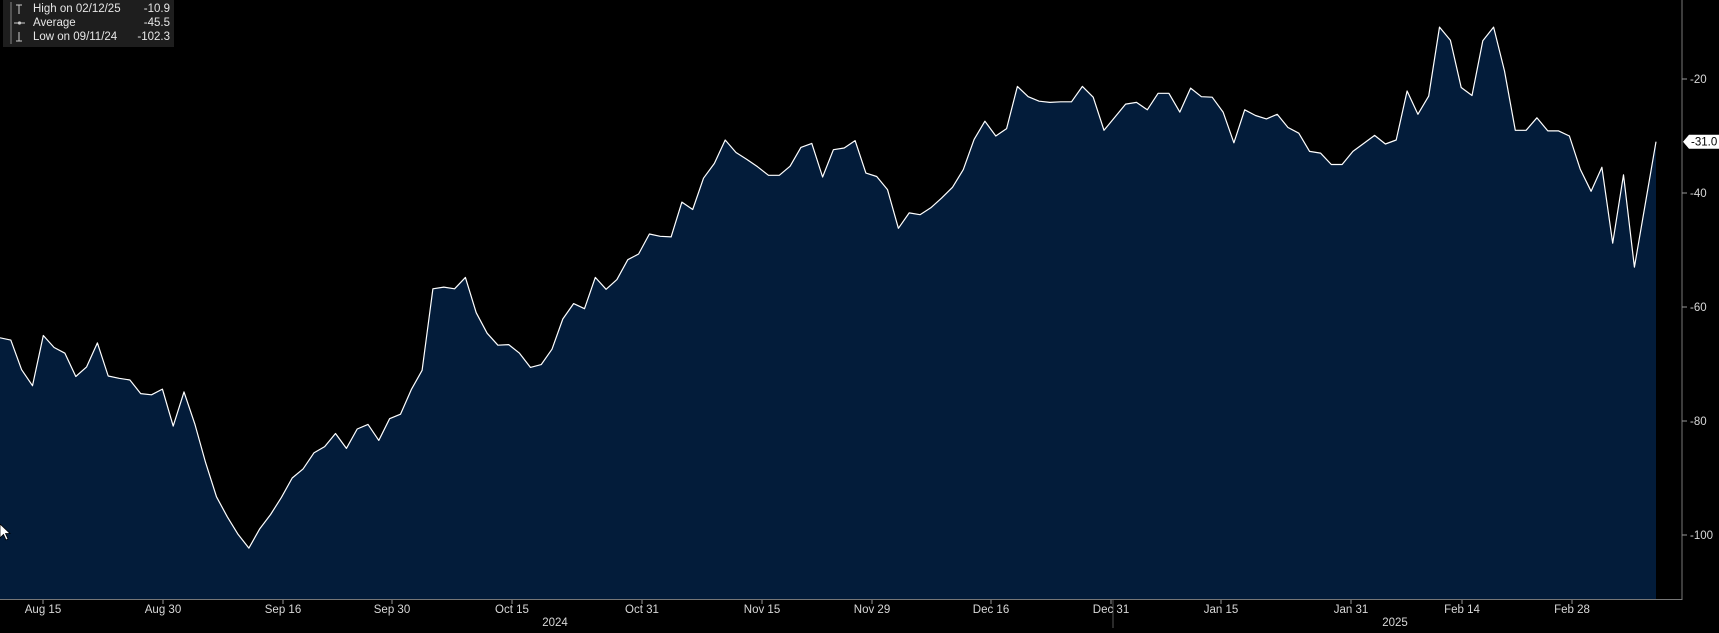 This screenshot has width=1719, height=633. Describe the element at coordinates (1698, 194) in the screenshot. I see `y-tick-label: -40` at that location.